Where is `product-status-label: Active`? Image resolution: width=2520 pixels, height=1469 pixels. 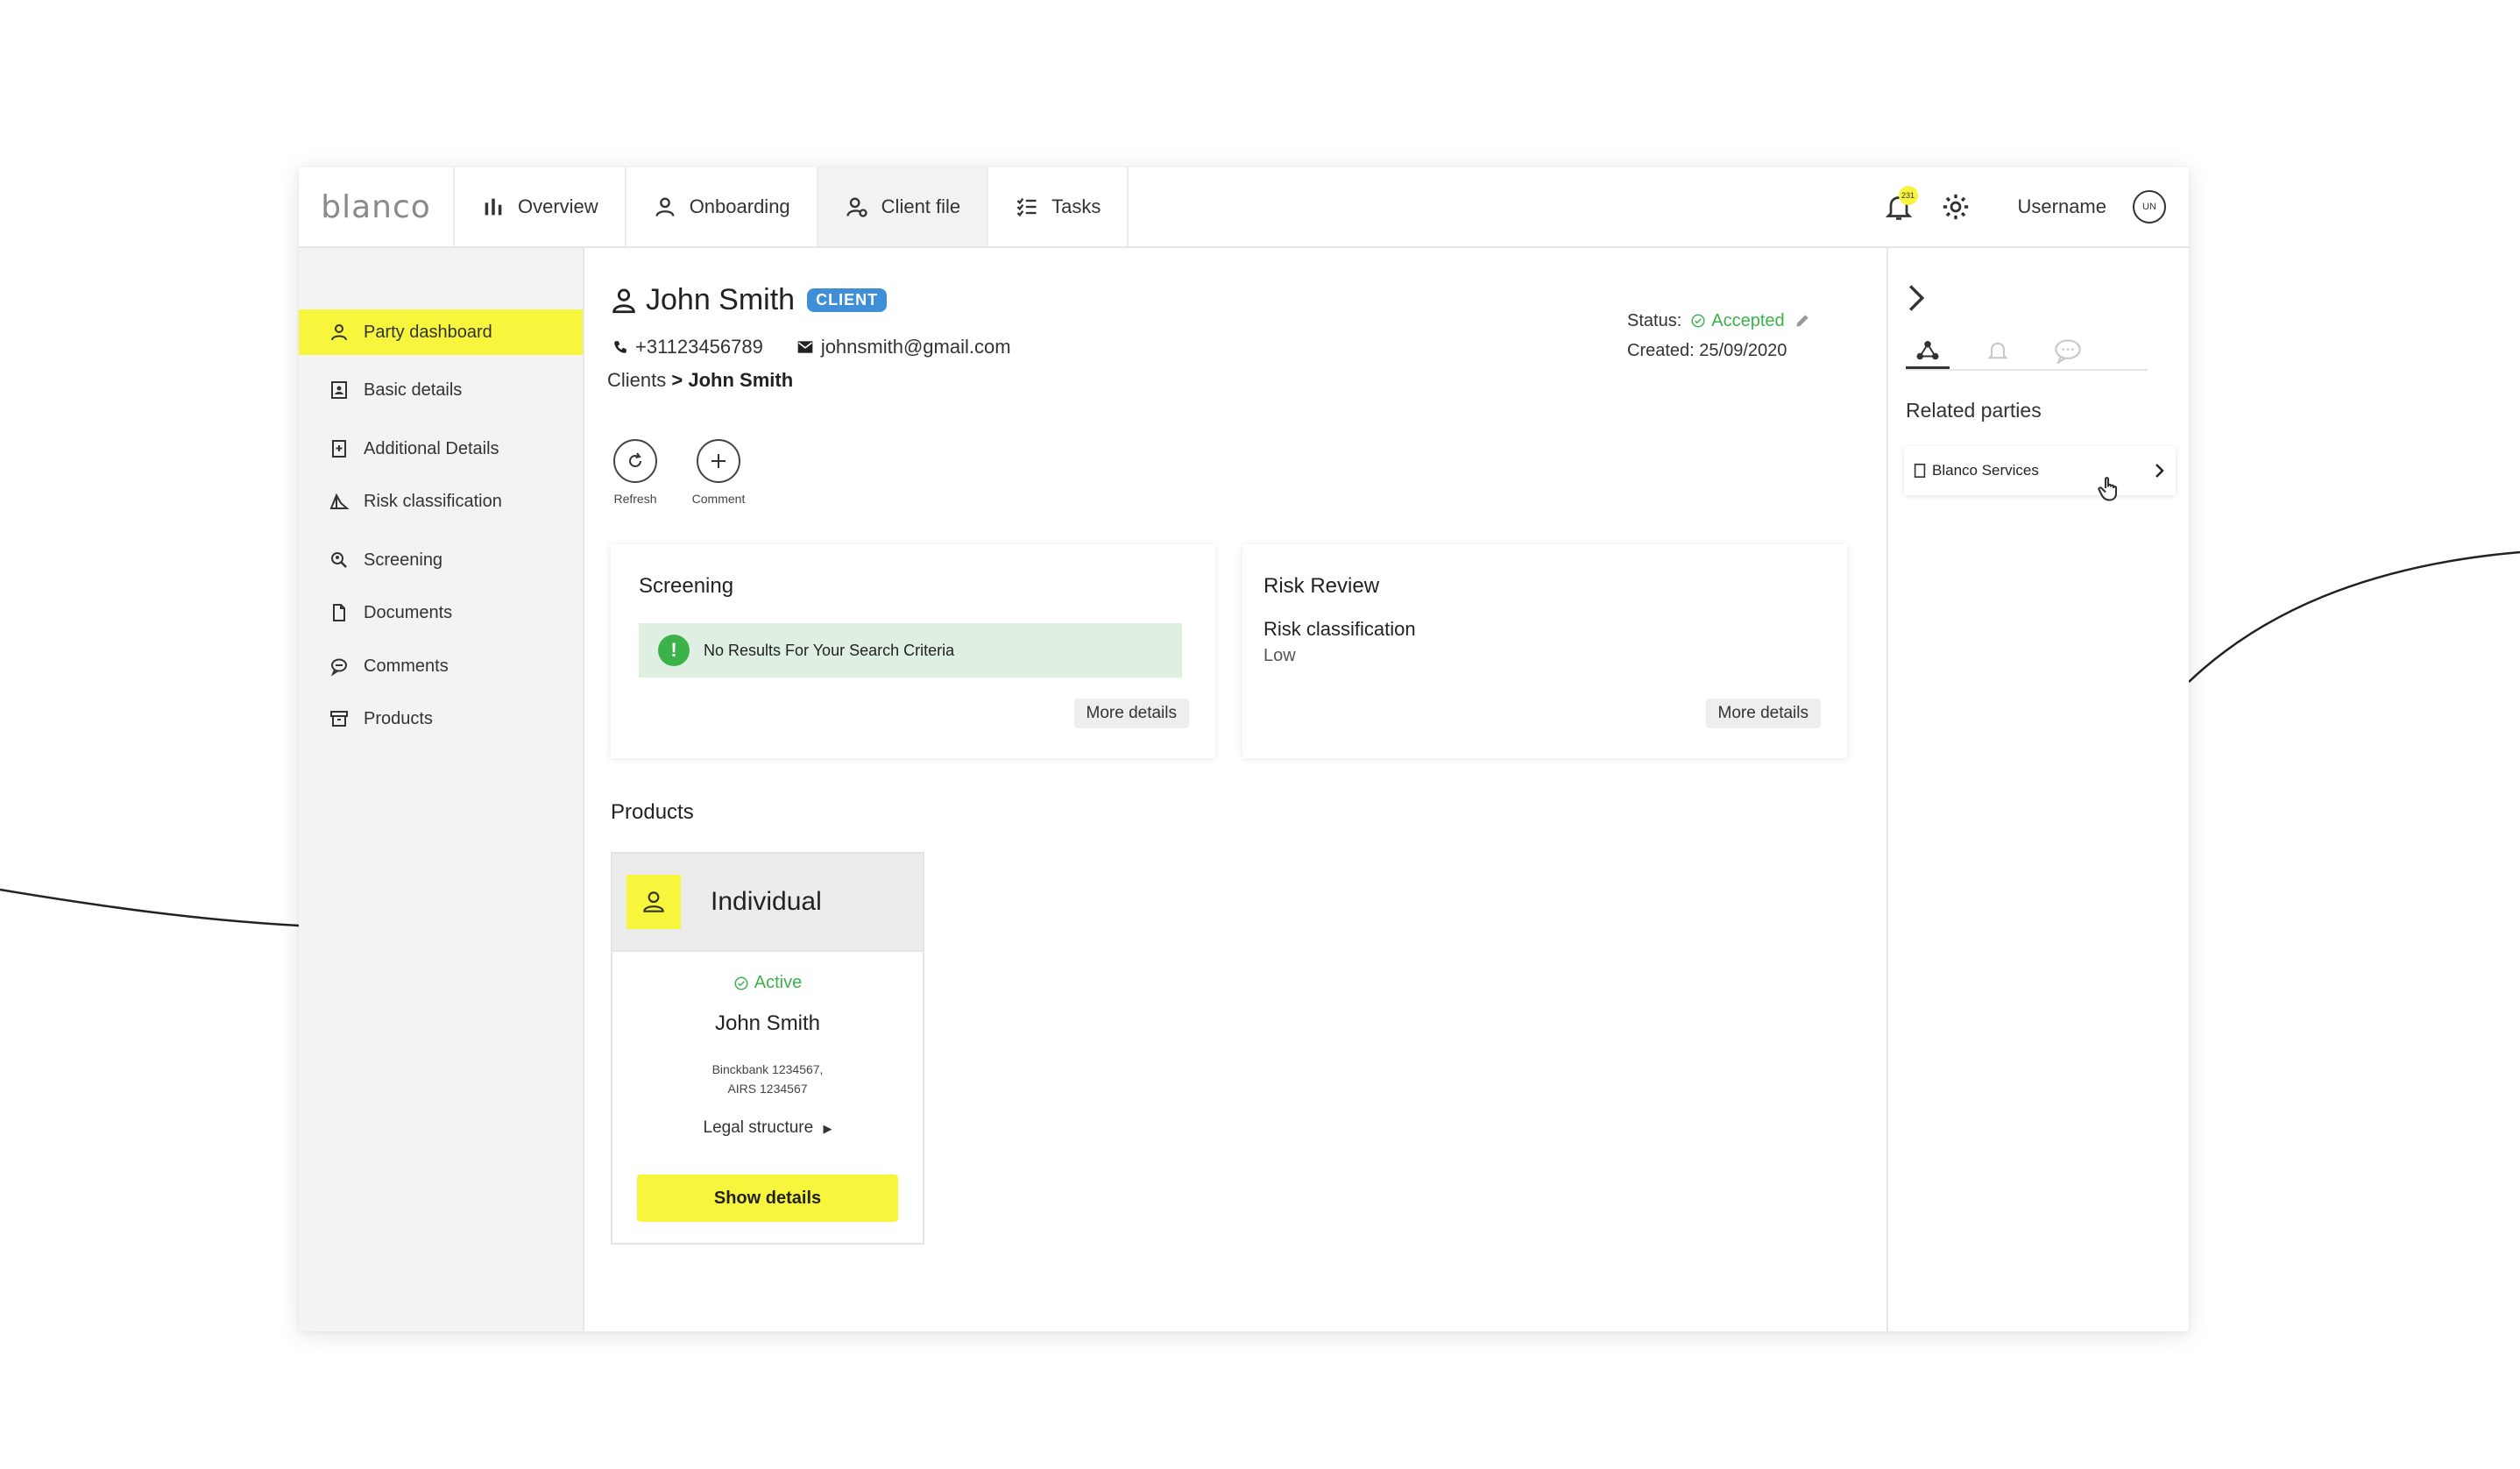 product-status-label: Active is located at coordinates (778, 982).